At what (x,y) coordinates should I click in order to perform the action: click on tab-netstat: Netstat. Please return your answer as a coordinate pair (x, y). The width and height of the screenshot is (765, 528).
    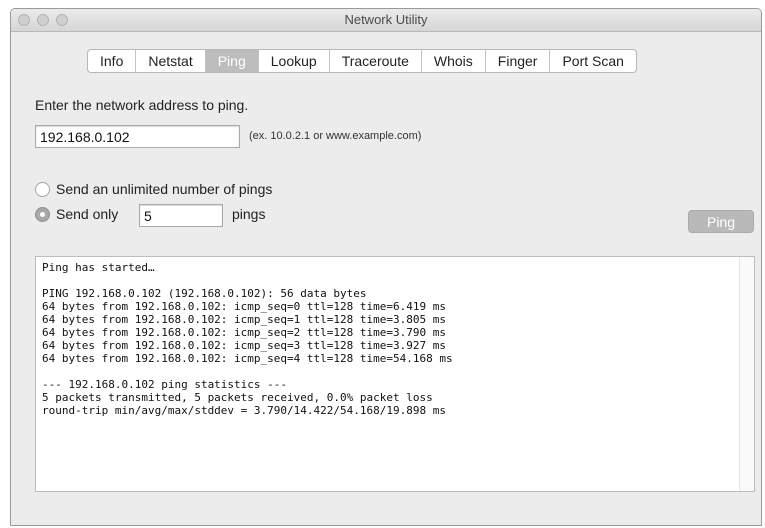
    Looking at the image, I should click on (171, 61).